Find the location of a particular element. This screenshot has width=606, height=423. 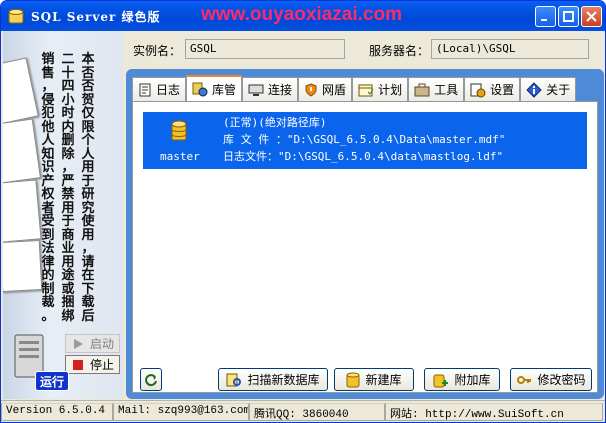

tab-settings: 设置 is located at coordinates (492, 89).